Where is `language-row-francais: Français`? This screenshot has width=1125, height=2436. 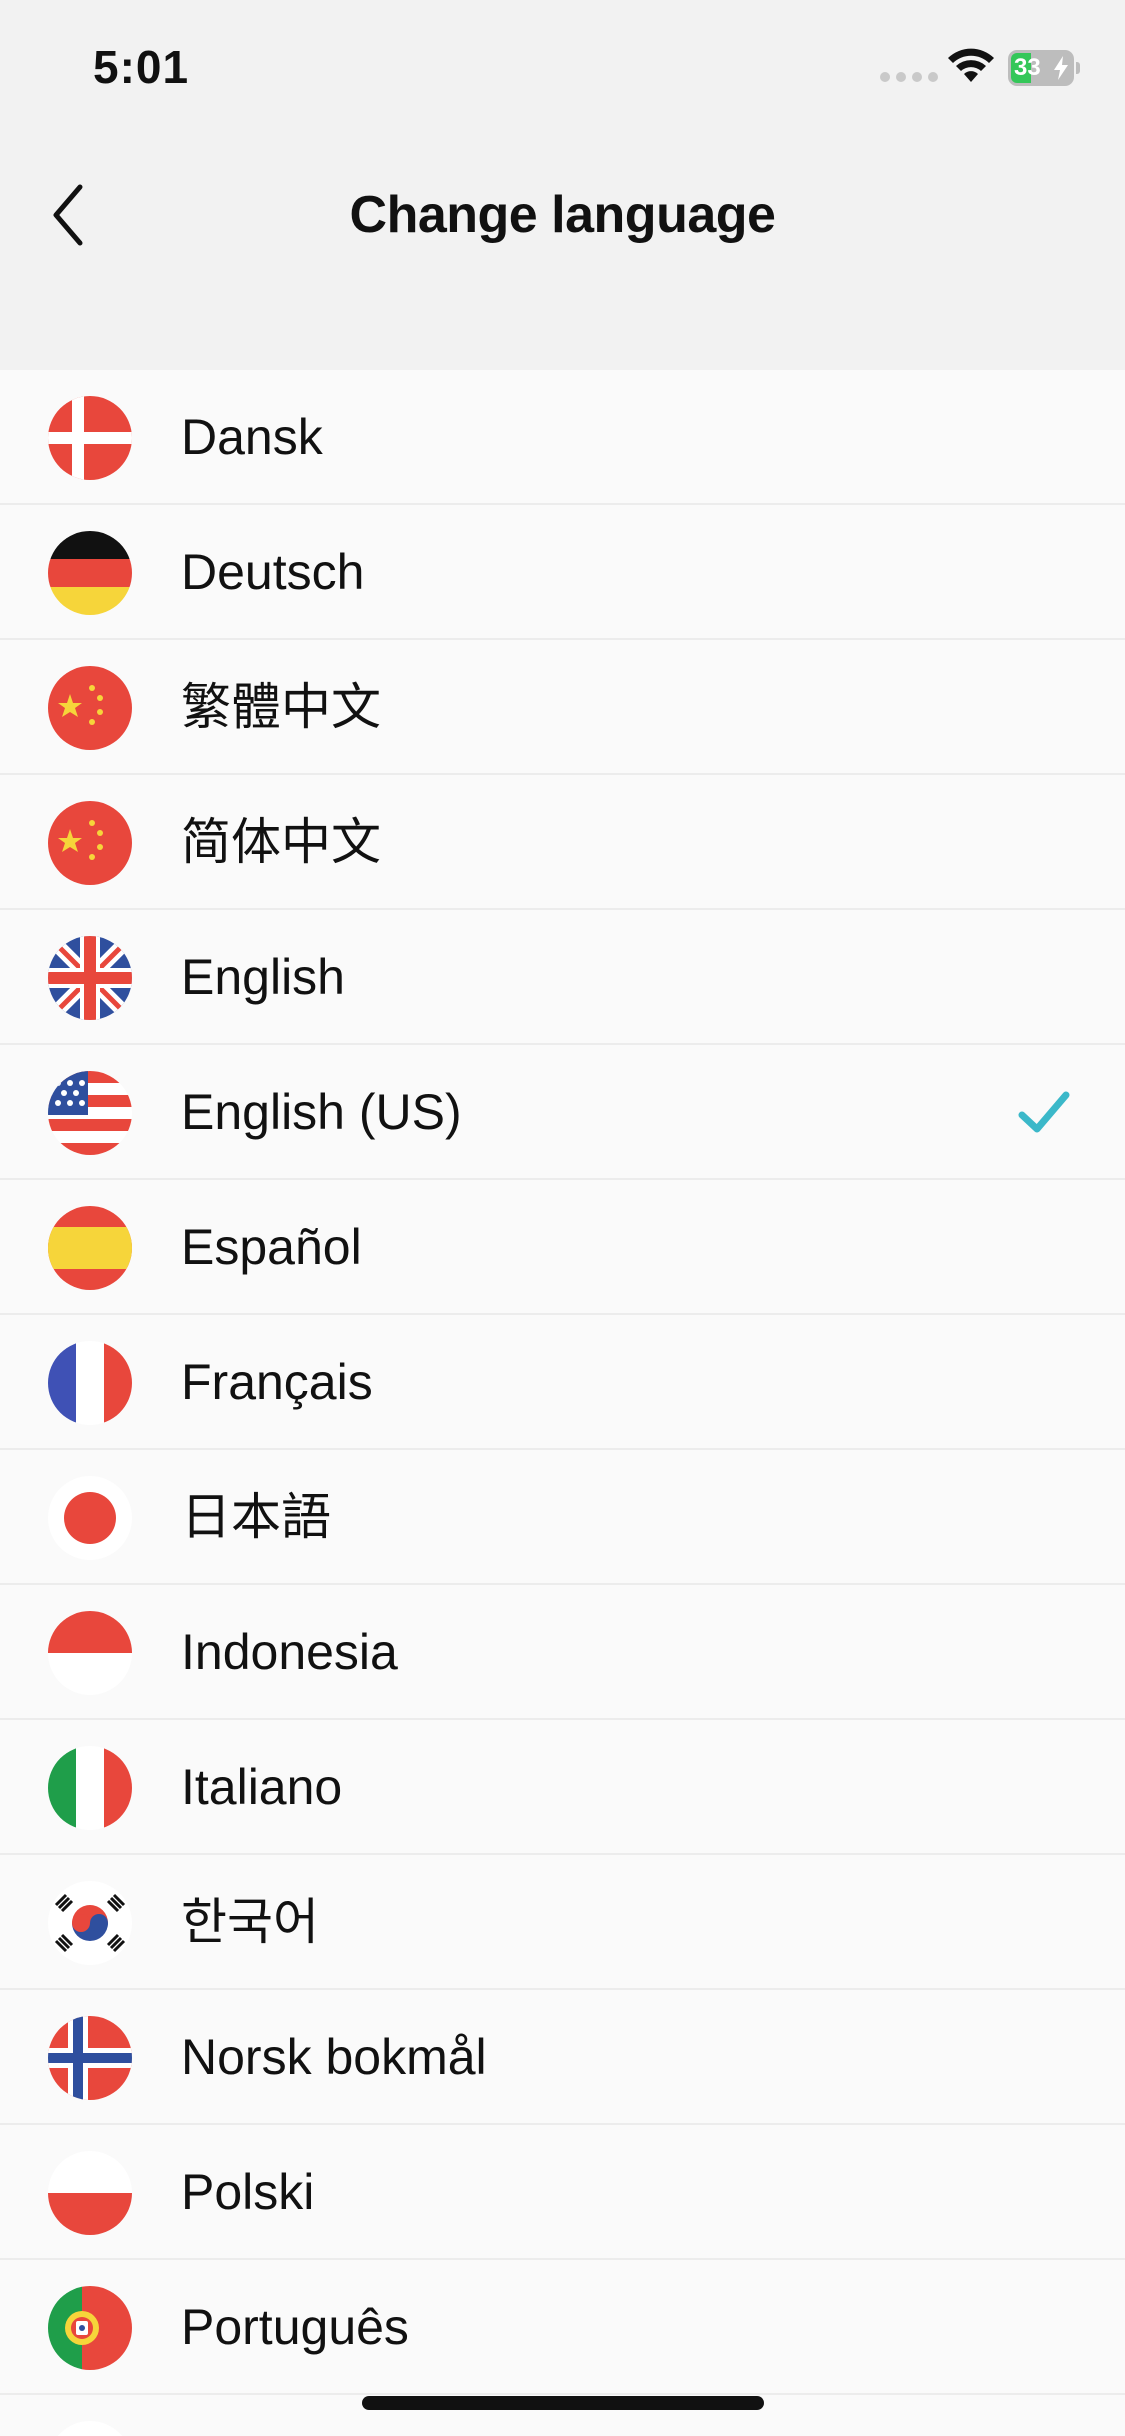
language-row-francais: Français is located at coordinates (562, 1382).